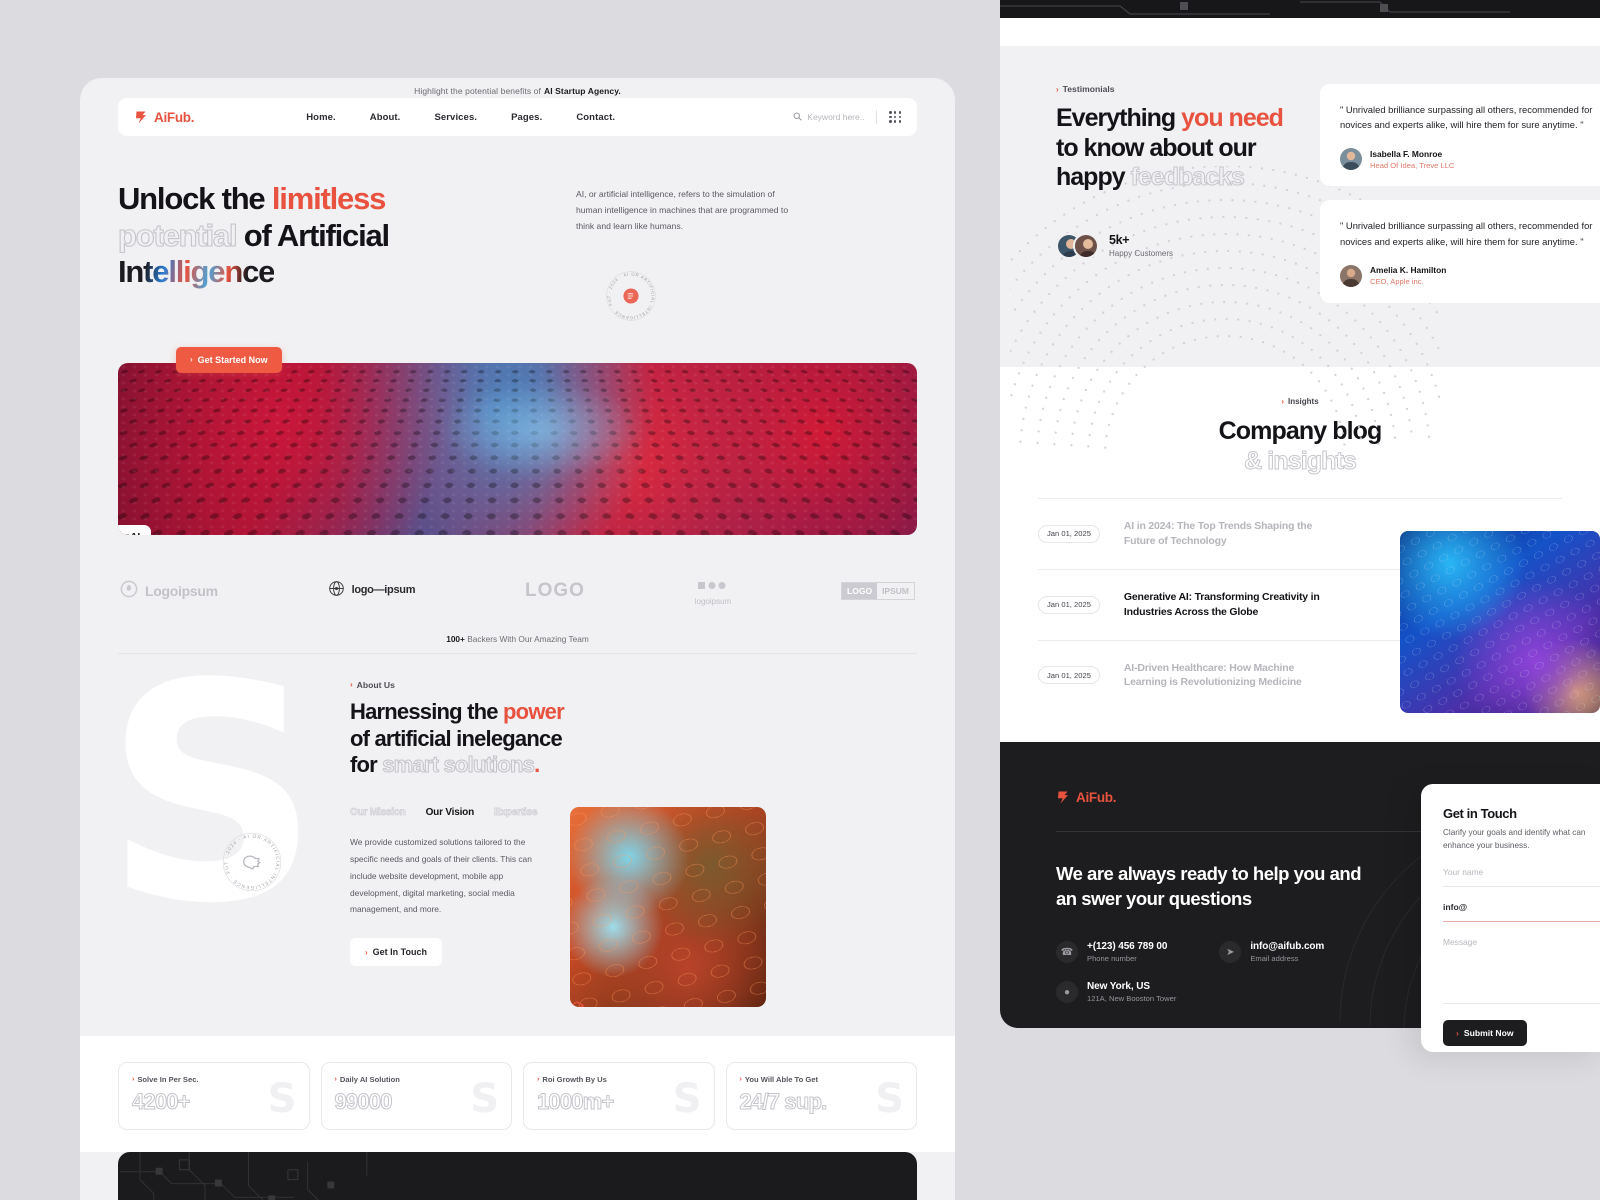 The image size is (1600, 1200). Describe the element at coordinates (232, 359) in the screenshot. I see `get-started-label: Get Started Now` at that location.